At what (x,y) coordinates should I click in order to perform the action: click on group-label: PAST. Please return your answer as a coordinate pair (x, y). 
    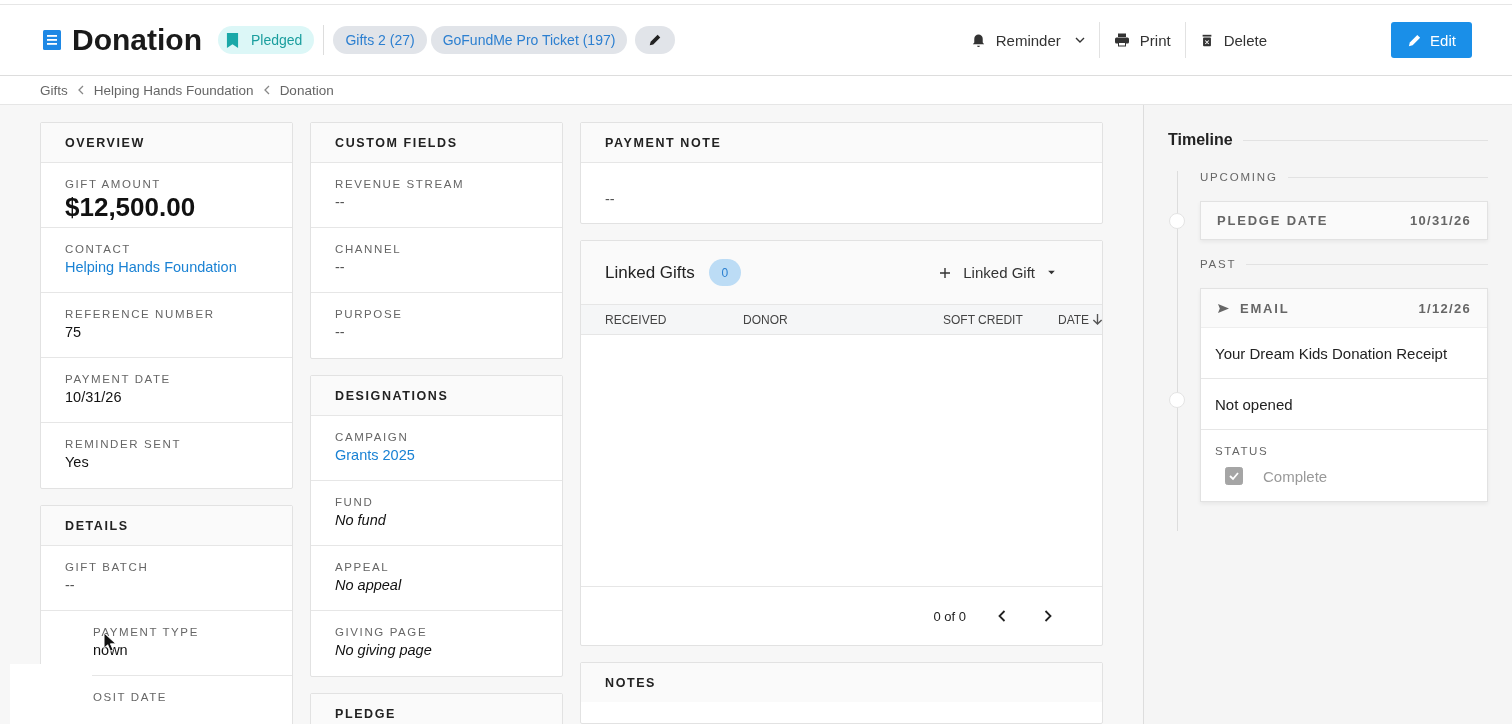
    Looking at the image, I should click on (1218, 264).